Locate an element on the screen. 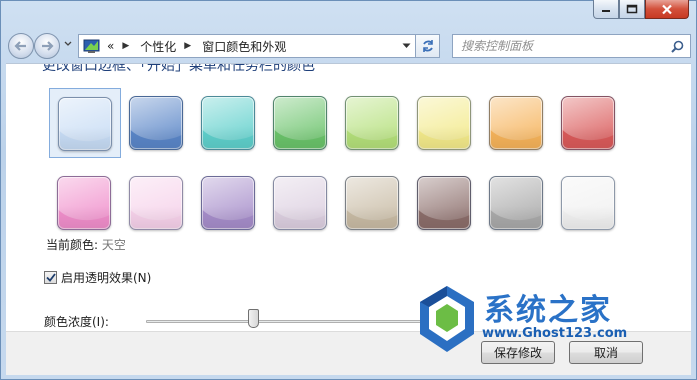 The width and height of the screenshot is (697, 380). page-heading: 更改窗口边框、「开始」菜单和任务栏的颜色 is located at coordinates (178, 68).